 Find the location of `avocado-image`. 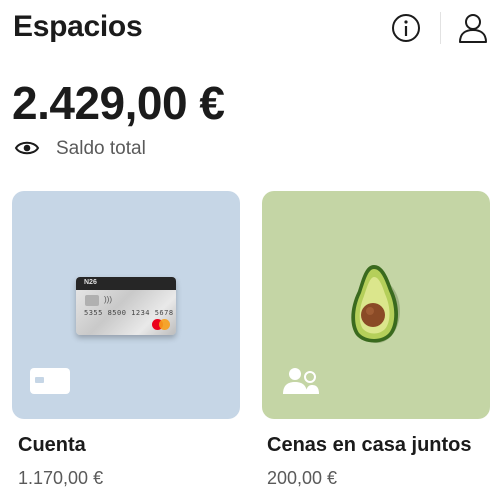

avocado-image is located at coordinates (375, 304).